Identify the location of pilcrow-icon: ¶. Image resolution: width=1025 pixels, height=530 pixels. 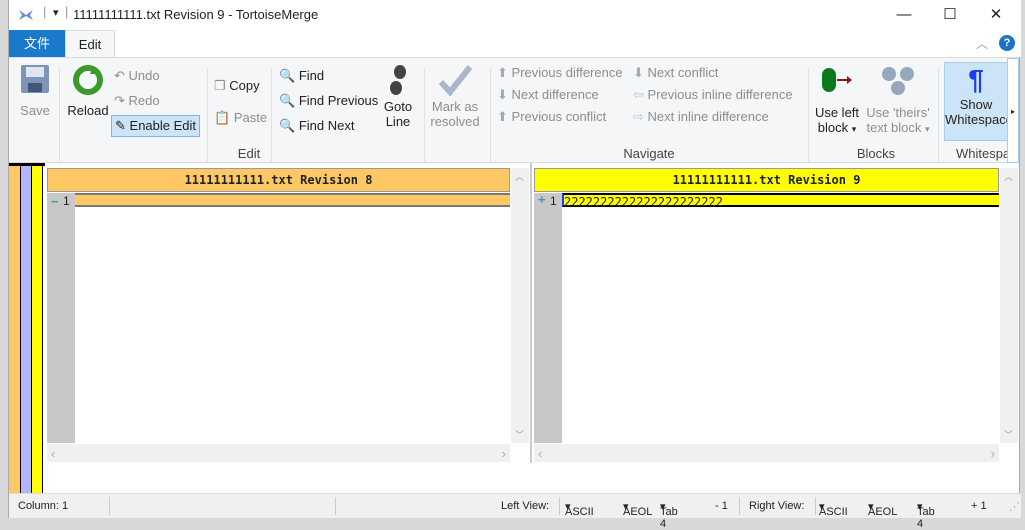
(976, 79).